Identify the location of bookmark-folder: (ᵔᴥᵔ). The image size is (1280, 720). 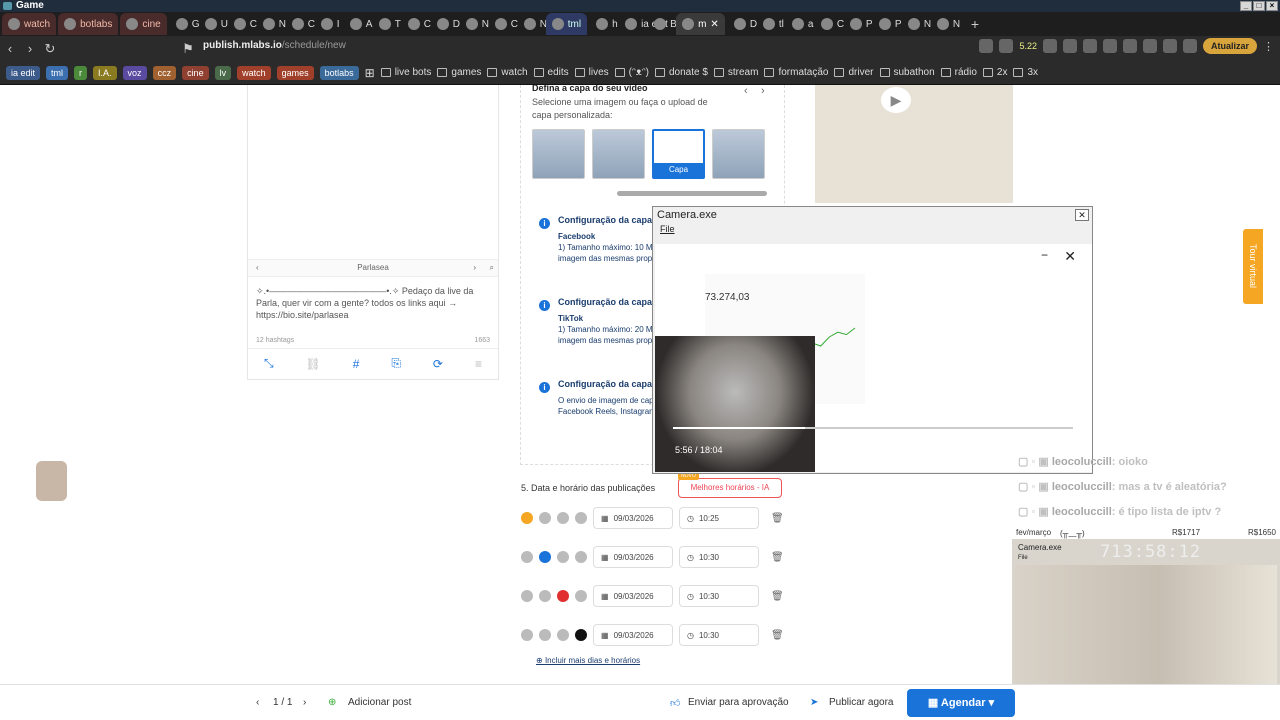
(631, 72).